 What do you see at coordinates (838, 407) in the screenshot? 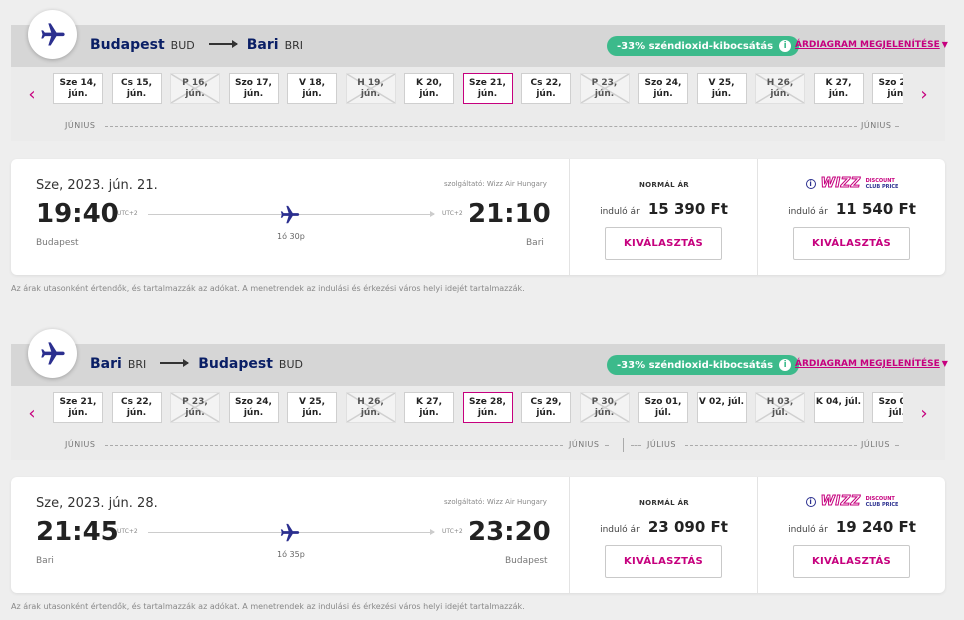
I see `date-option: K 04, júl.` at bounding box center [838, 407].